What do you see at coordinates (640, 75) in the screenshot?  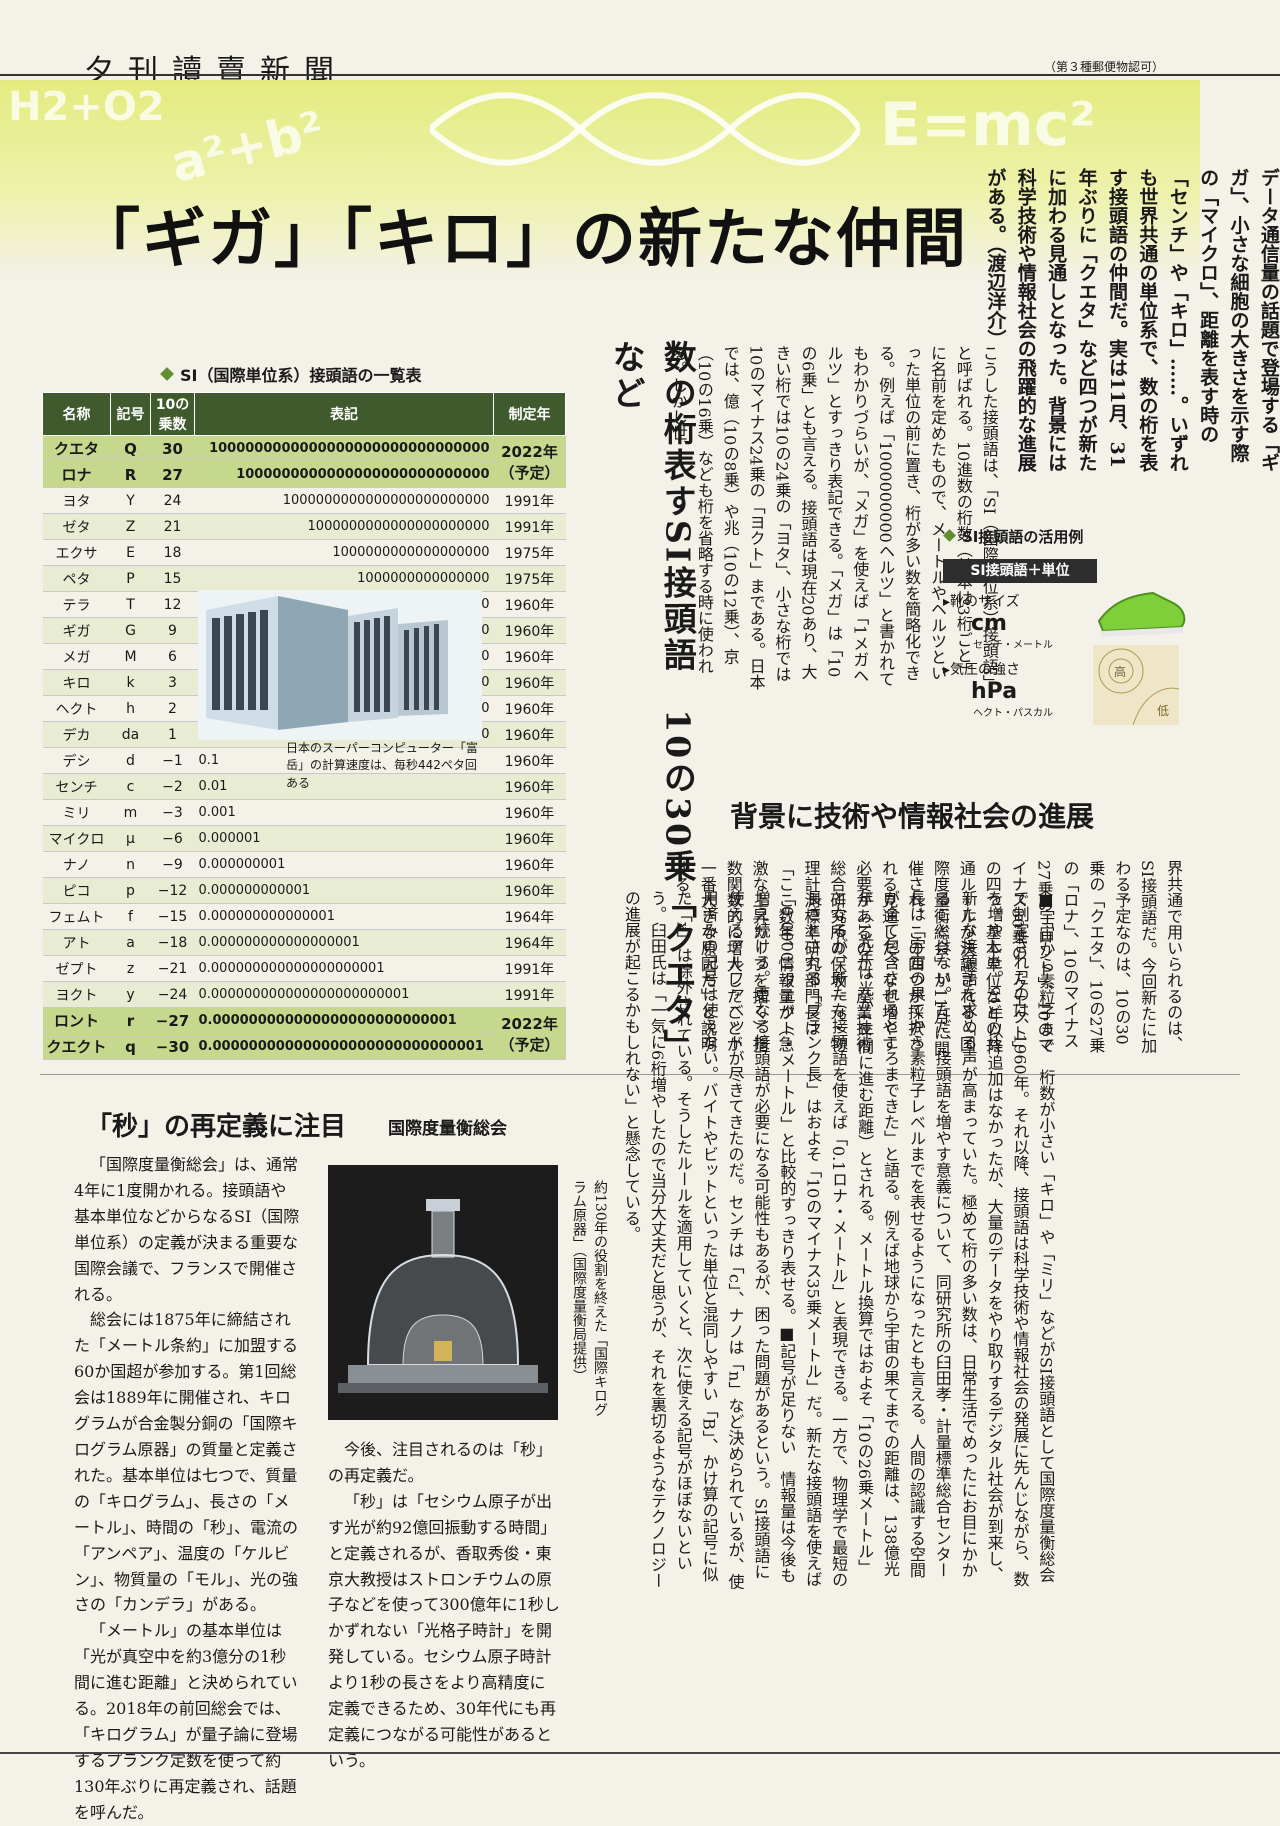 I see `masthead-rule` at bounding box center [640, 75].